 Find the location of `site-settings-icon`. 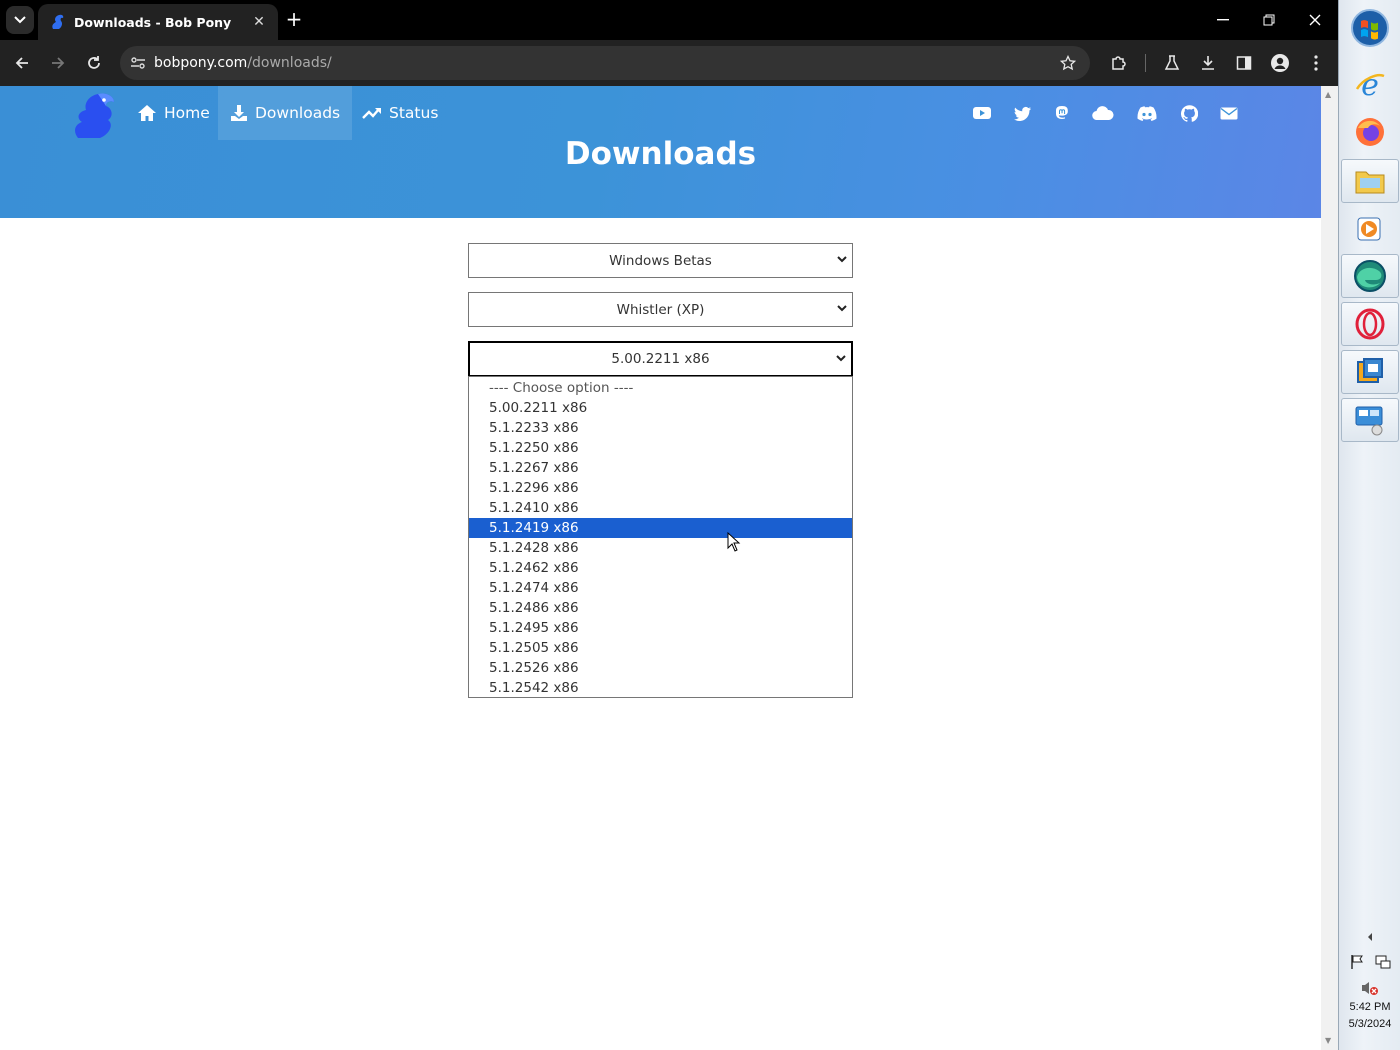

site-settings-icon is located at coordinates (138, 63).